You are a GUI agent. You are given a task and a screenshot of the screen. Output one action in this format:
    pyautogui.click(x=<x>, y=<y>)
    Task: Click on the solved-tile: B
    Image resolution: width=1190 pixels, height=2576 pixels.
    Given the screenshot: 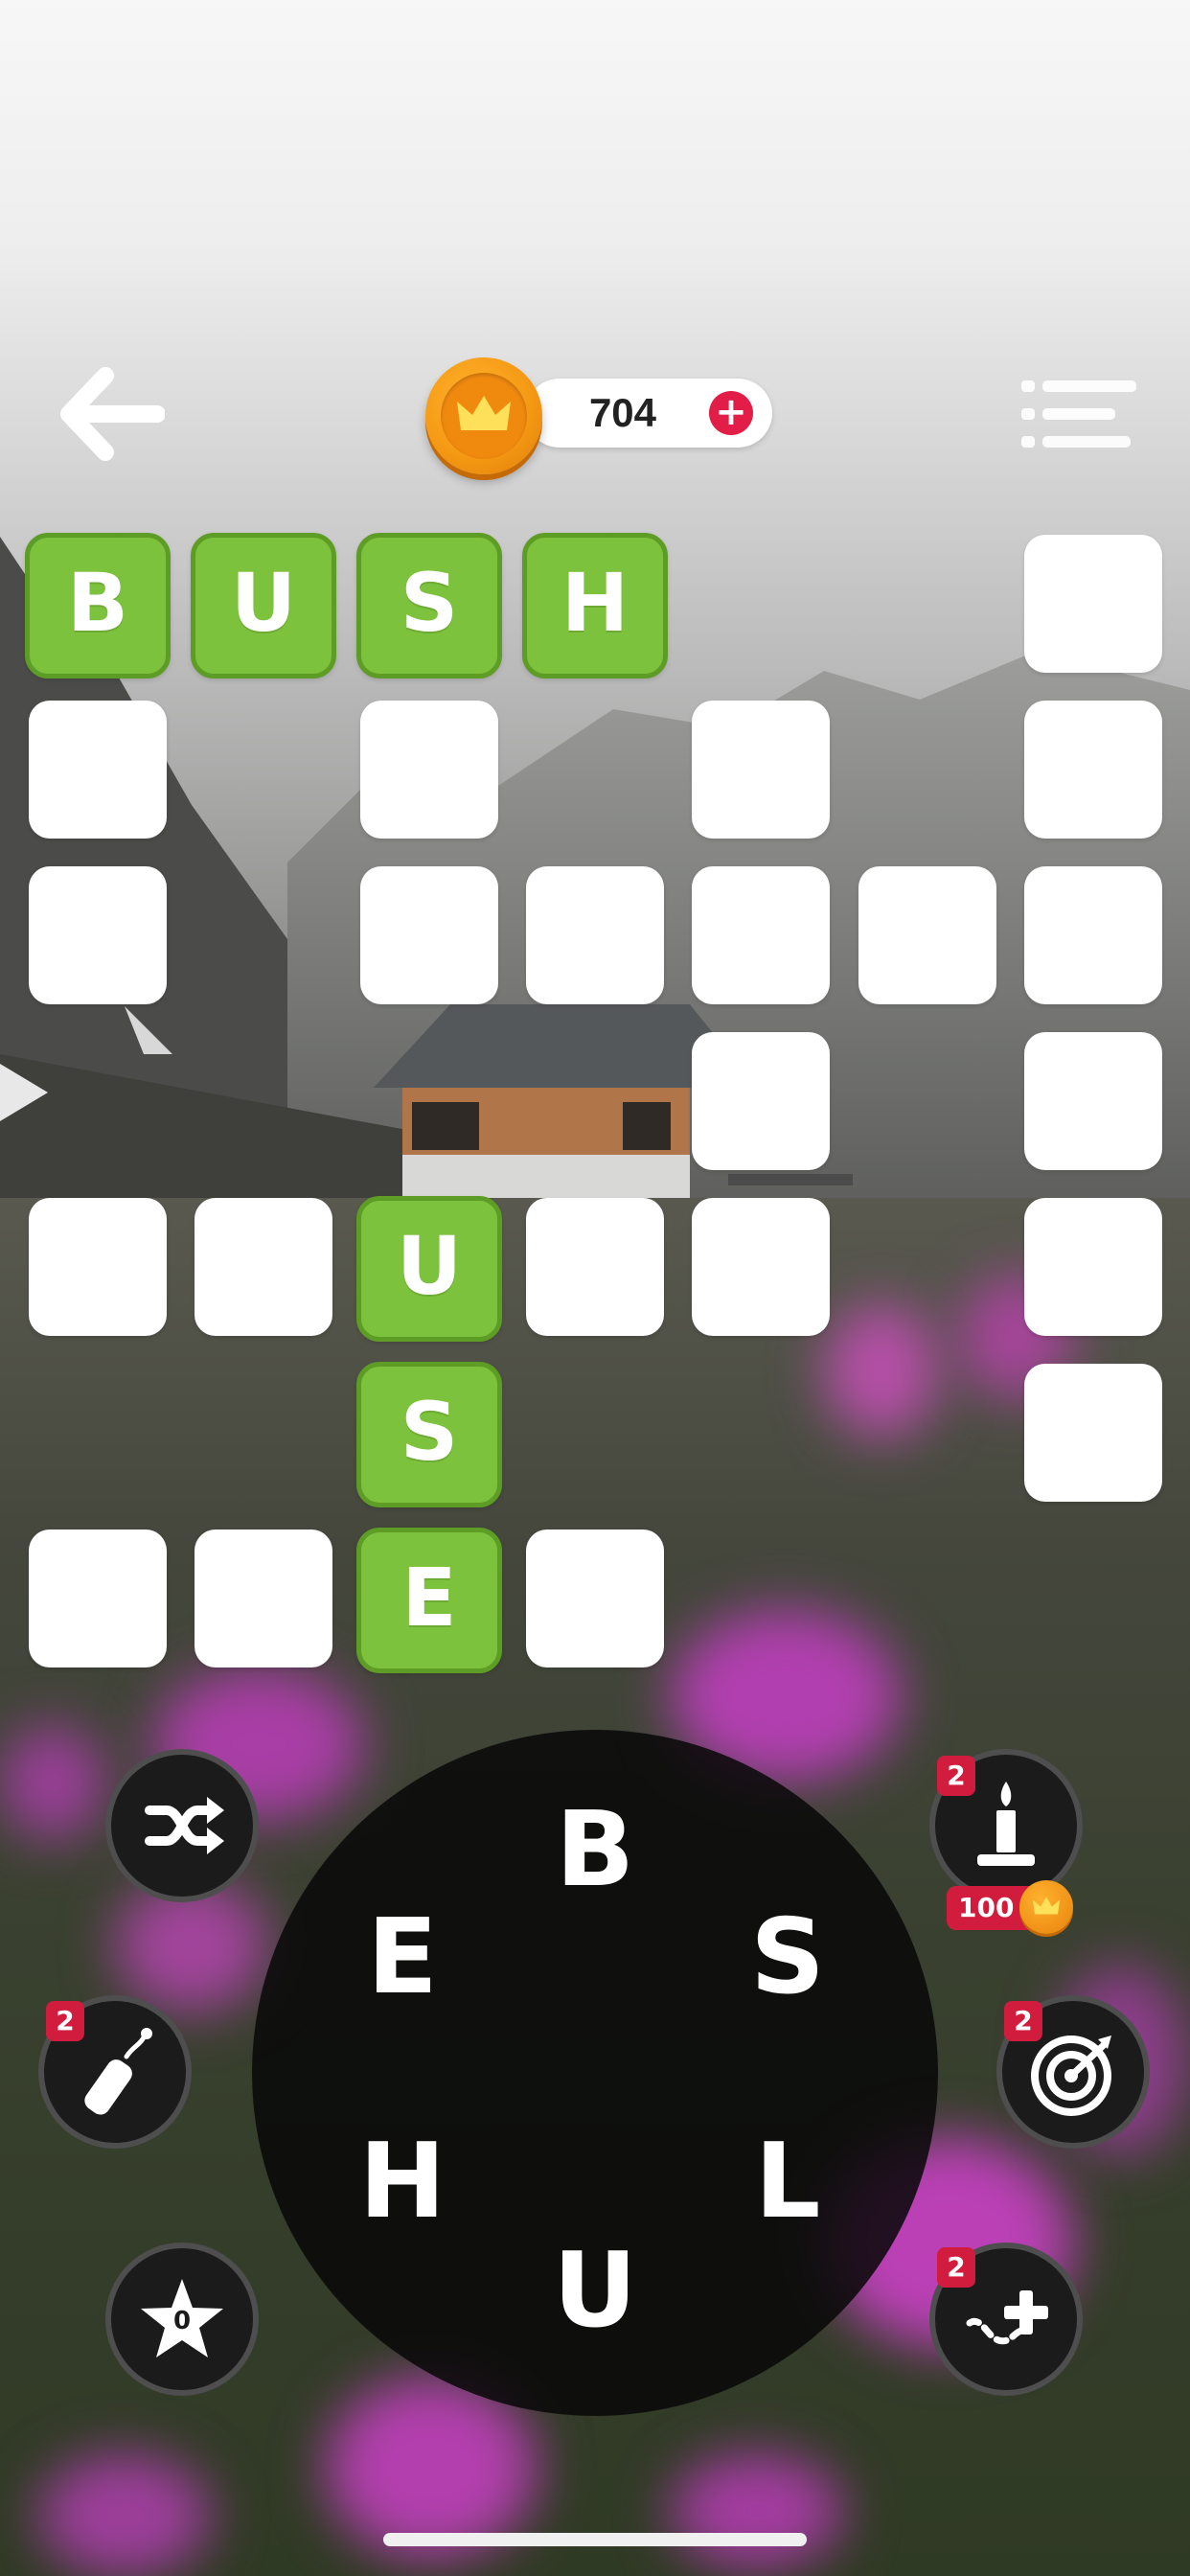 What is the action you would take?
    pyautogui.click(x=98, y=605)
    